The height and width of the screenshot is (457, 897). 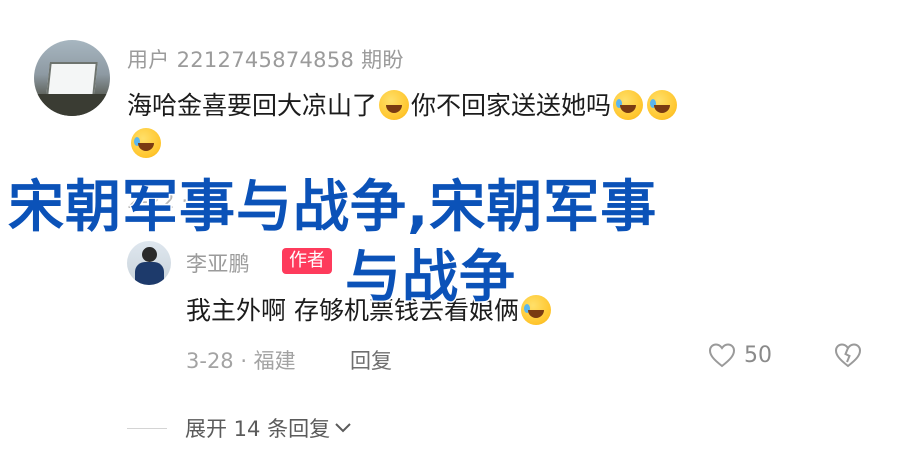 What do you see at coordinates (511, 105) in the screenshot?
I see `comment-text-part2: 你不回家送送她吗` at bounding box center [511, 105].